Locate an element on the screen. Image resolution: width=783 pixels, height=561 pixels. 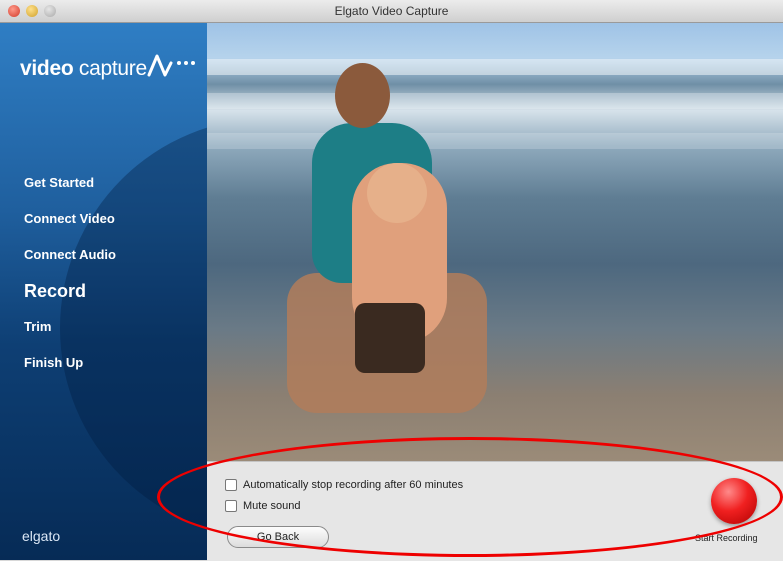
window-title: Elgato Video Capture is located at coordinates (391, 11).